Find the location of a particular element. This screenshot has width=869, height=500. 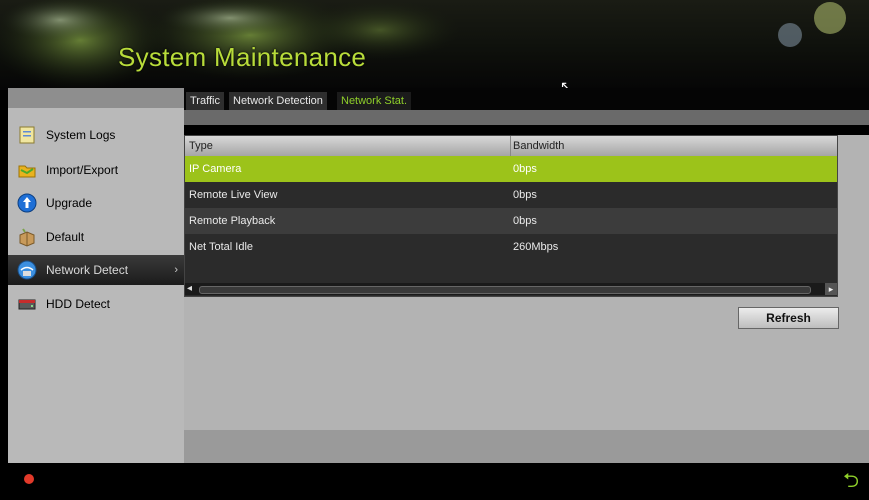

tab-traffic: Traffic is located at coordinates (205, 101).